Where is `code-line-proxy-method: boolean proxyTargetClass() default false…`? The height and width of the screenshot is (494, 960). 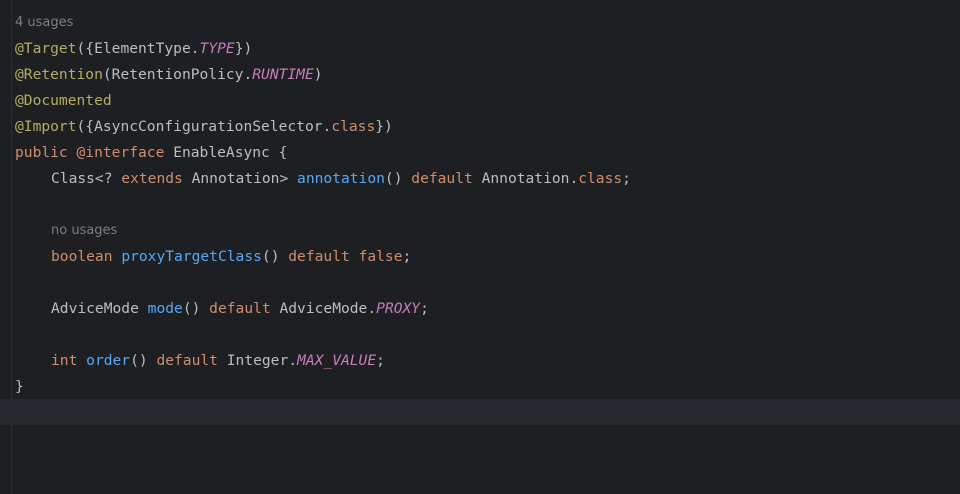 code-line-proxy-method: boolean proxyTargetClass() default false… is located at coordinates (487, 257).